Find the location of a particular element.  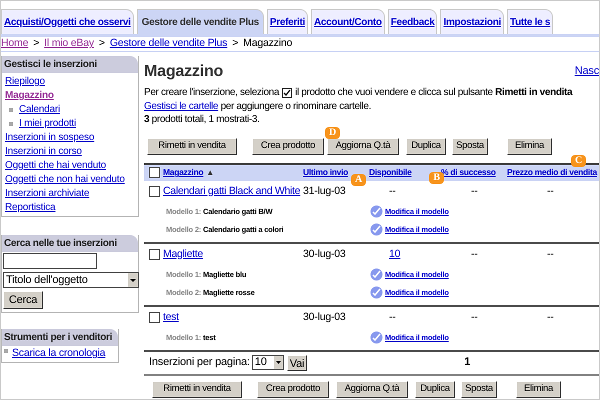

product-count: 3 prodotti totali, 1 mostrati-3. is located at coordinates (202, 119).